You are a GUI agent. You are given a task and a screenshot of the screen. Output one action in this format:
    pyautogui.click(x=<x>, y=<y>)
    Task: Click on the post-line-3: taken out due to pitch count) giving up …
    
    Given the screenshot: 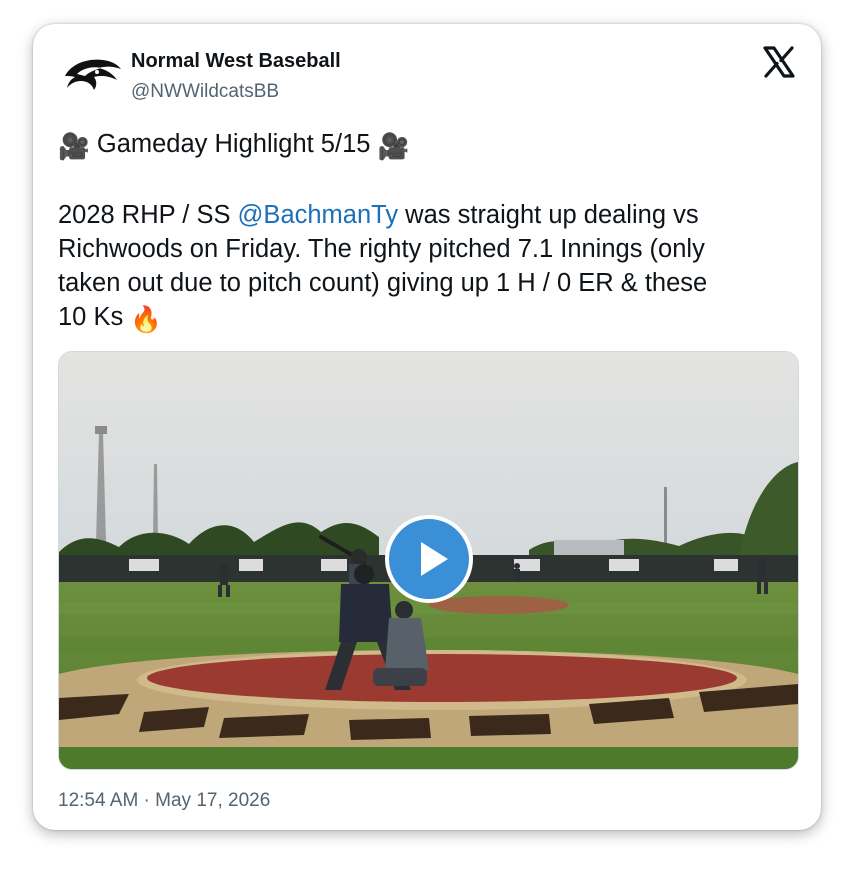 What is the action you would take?
    pyautogui.click(x=383, y=283)
    